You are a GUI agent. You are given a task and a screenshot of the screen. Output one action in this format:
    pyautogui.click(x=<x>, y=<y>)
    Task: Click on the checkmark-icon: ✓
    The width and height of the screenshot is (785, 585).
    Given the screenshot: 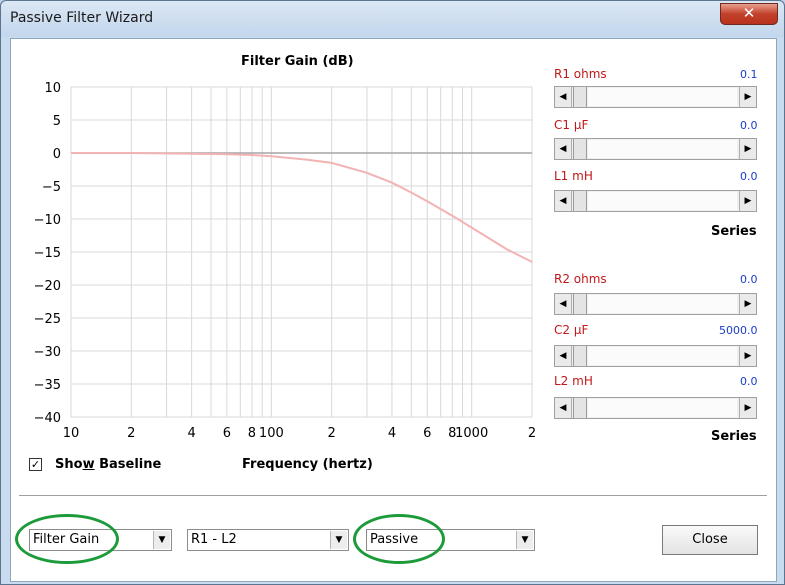 What is the action you would take?
    pyautogui.click(x=35, y=464)
    